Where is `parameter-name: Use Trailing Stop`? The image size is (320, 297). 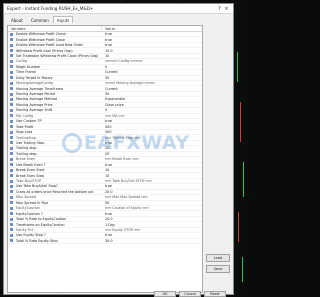
parameter-name: Use Trailing Stop is located at coordinates (30, 142).